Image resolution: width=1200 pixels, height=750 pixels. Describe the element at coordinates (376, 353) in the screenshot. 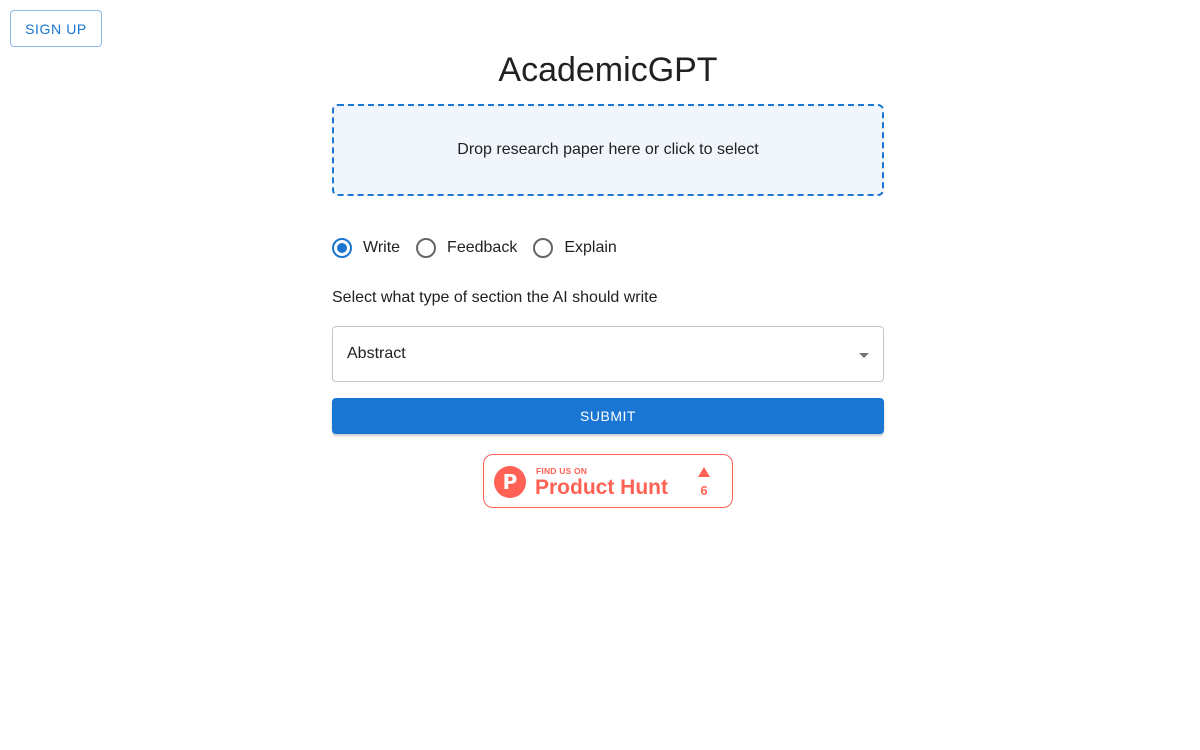

I see `select-value: Abstract` at that location.